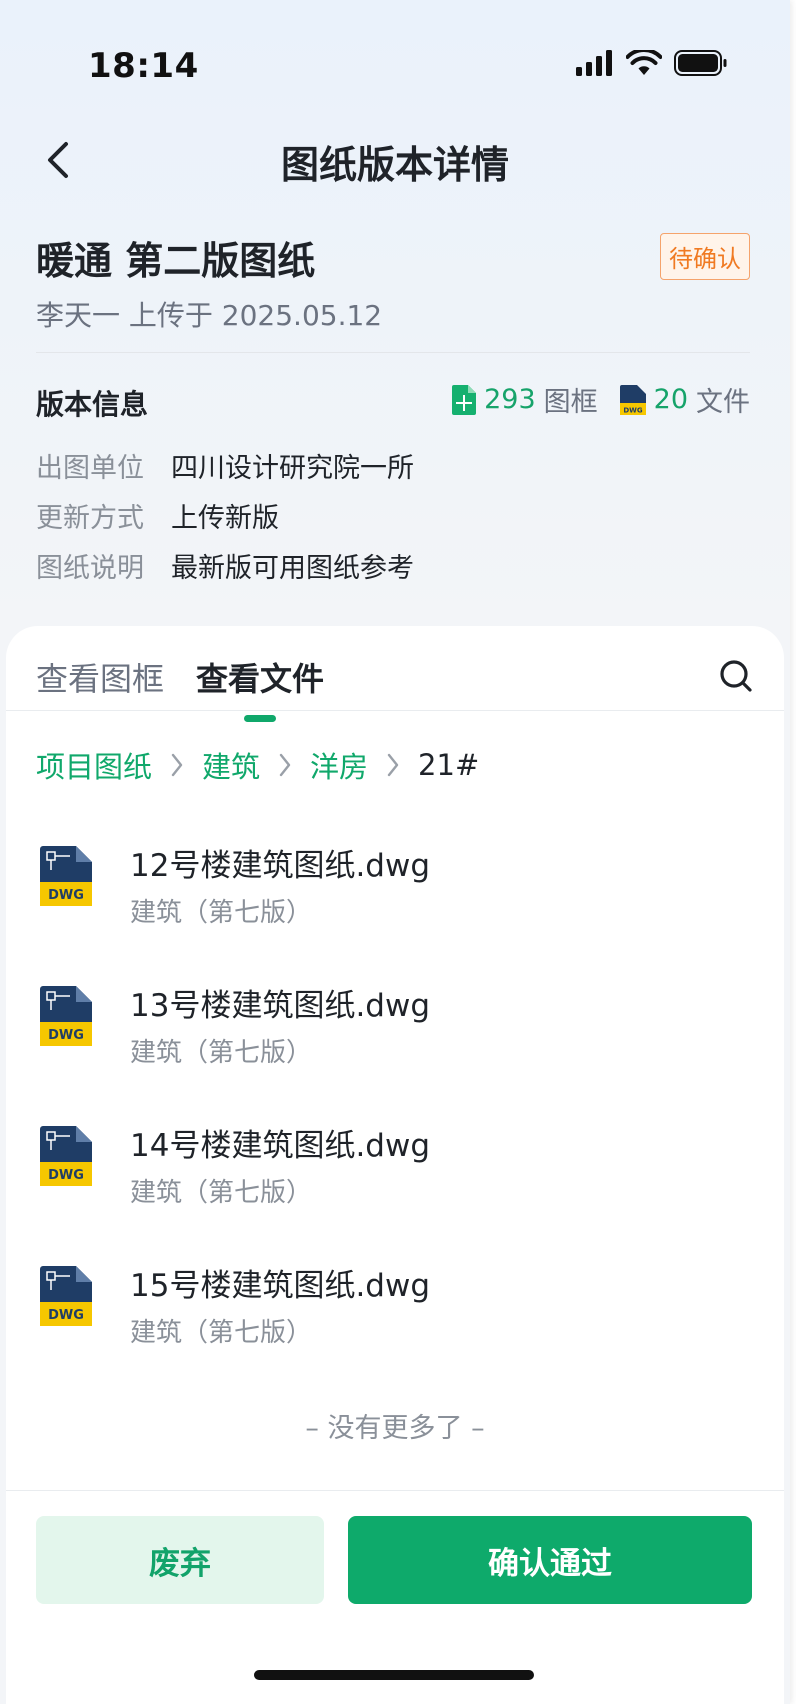  What do you see at coordinates (143, 66) in the screenshot?
I see `status-time: 18:14` at bounding box center [143, 66].